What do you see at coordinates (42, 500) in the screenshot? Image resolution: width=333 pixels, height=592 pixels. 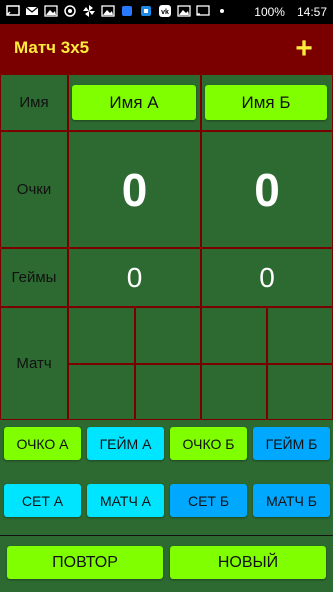 I see `set-a-button: СЕТ А` at bounding box center [42, 500].